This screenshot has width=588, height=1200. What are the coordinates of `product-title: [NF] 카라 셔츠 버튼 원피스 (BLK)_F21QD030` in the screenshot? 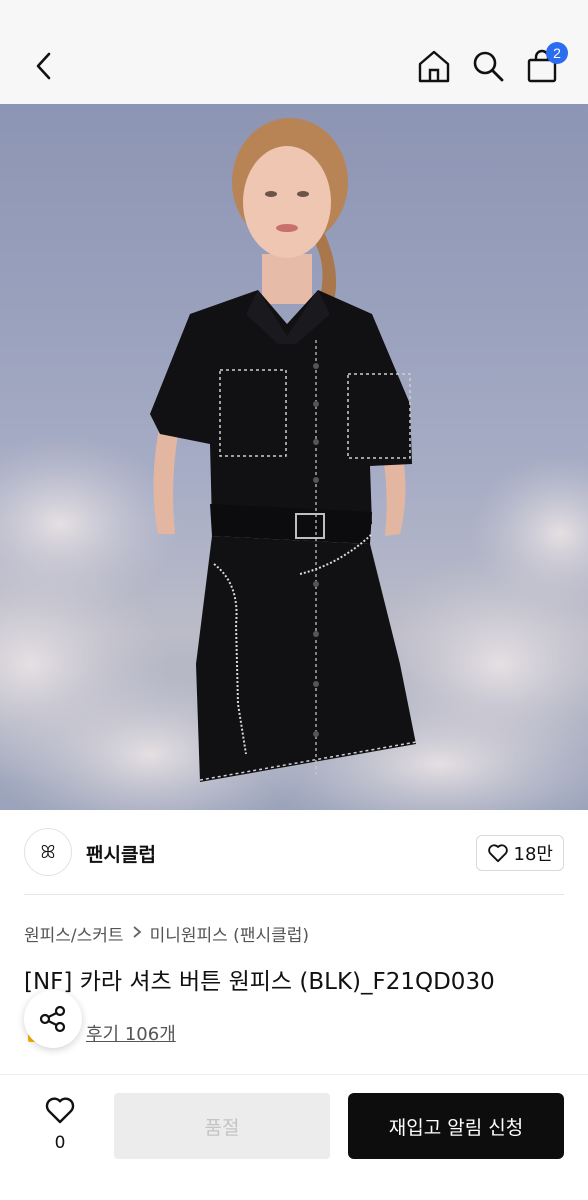 It's located at (259, 982).